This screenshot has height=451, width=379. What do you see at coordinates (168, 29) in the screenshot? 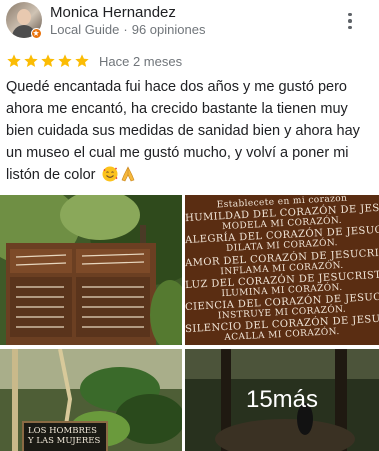
I see `review-count: 96 opiniones` at bounding box center [168, 29].